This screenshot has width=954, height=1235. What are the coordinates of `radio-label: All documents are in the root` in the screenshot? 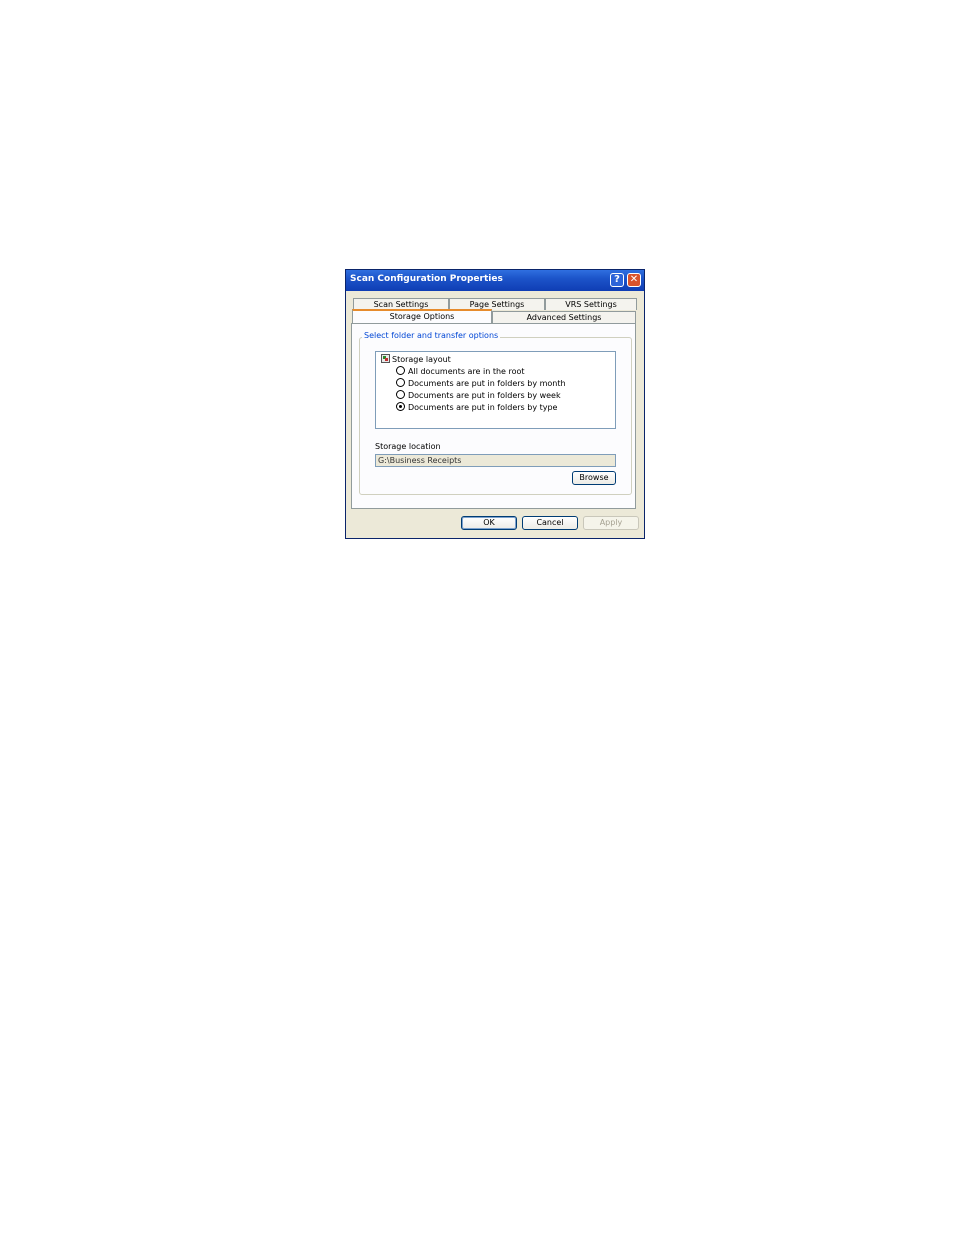 It's located at (466, 371).